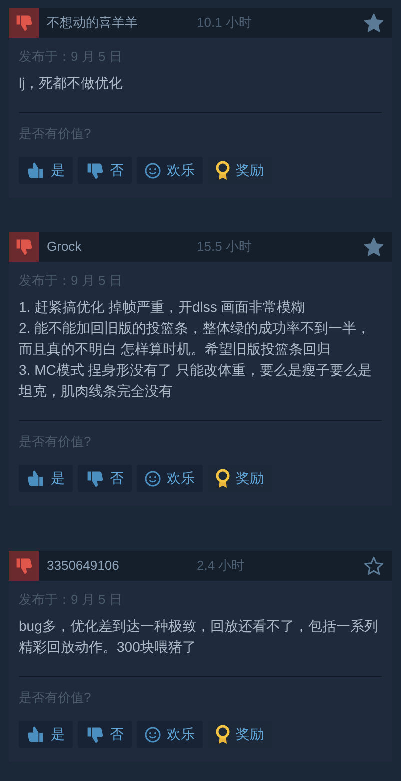 This screenshot has height=781, width=401. I want to click on review-text: 3. MC模式 捏身形没有了 只能改体重，要么是瘦子要么是坦克，肌肉线条完全没有, so click(196, 381).